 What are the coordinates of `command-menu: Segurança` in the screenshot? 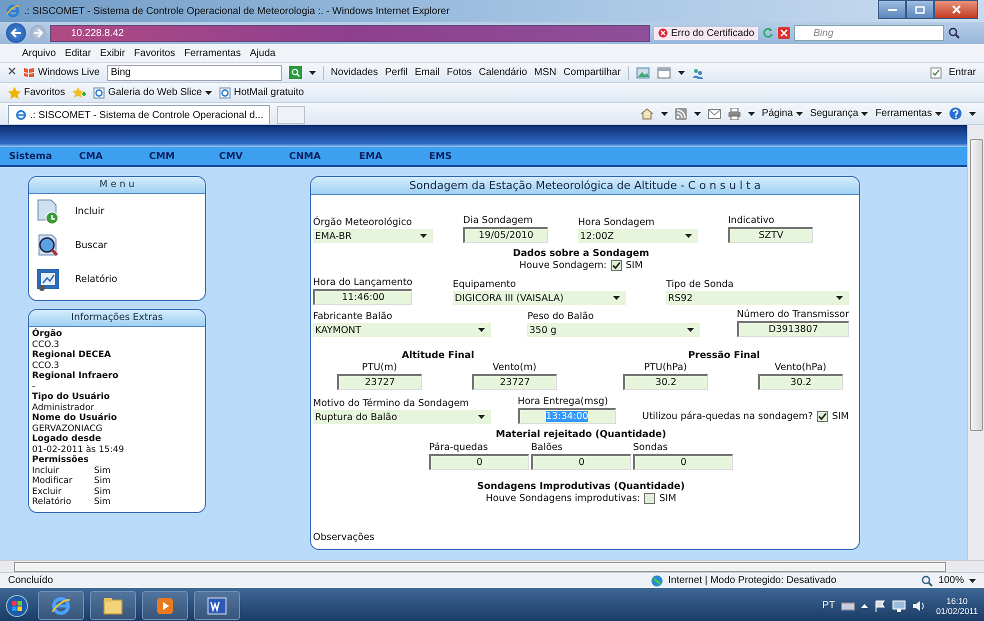 It's located at (839, 113).